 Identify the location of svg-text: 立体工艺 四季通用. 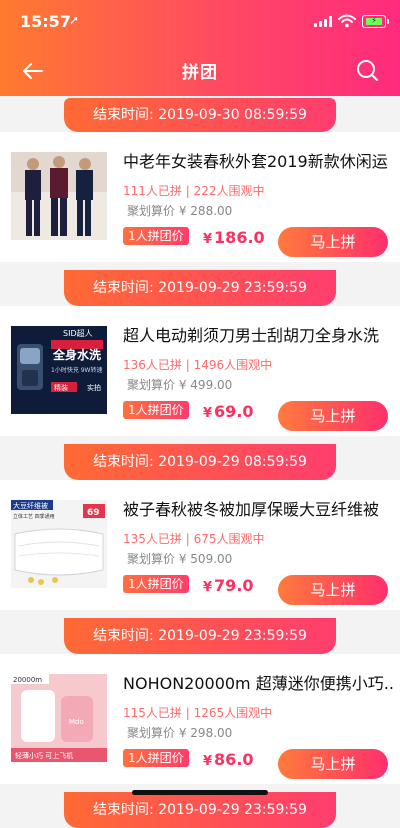
(34, 516).